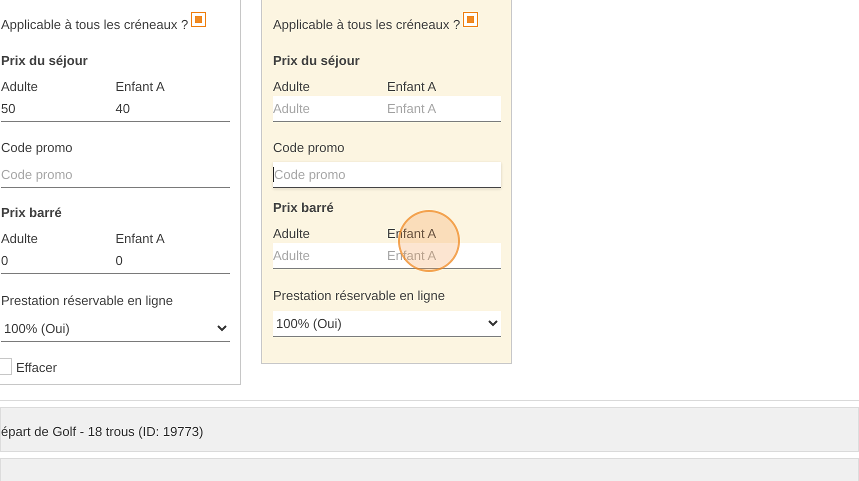  What do you see at coordinates (6, 366) in the screenshot?
I see `clear-checkbox` at bounding box center [6, 366].